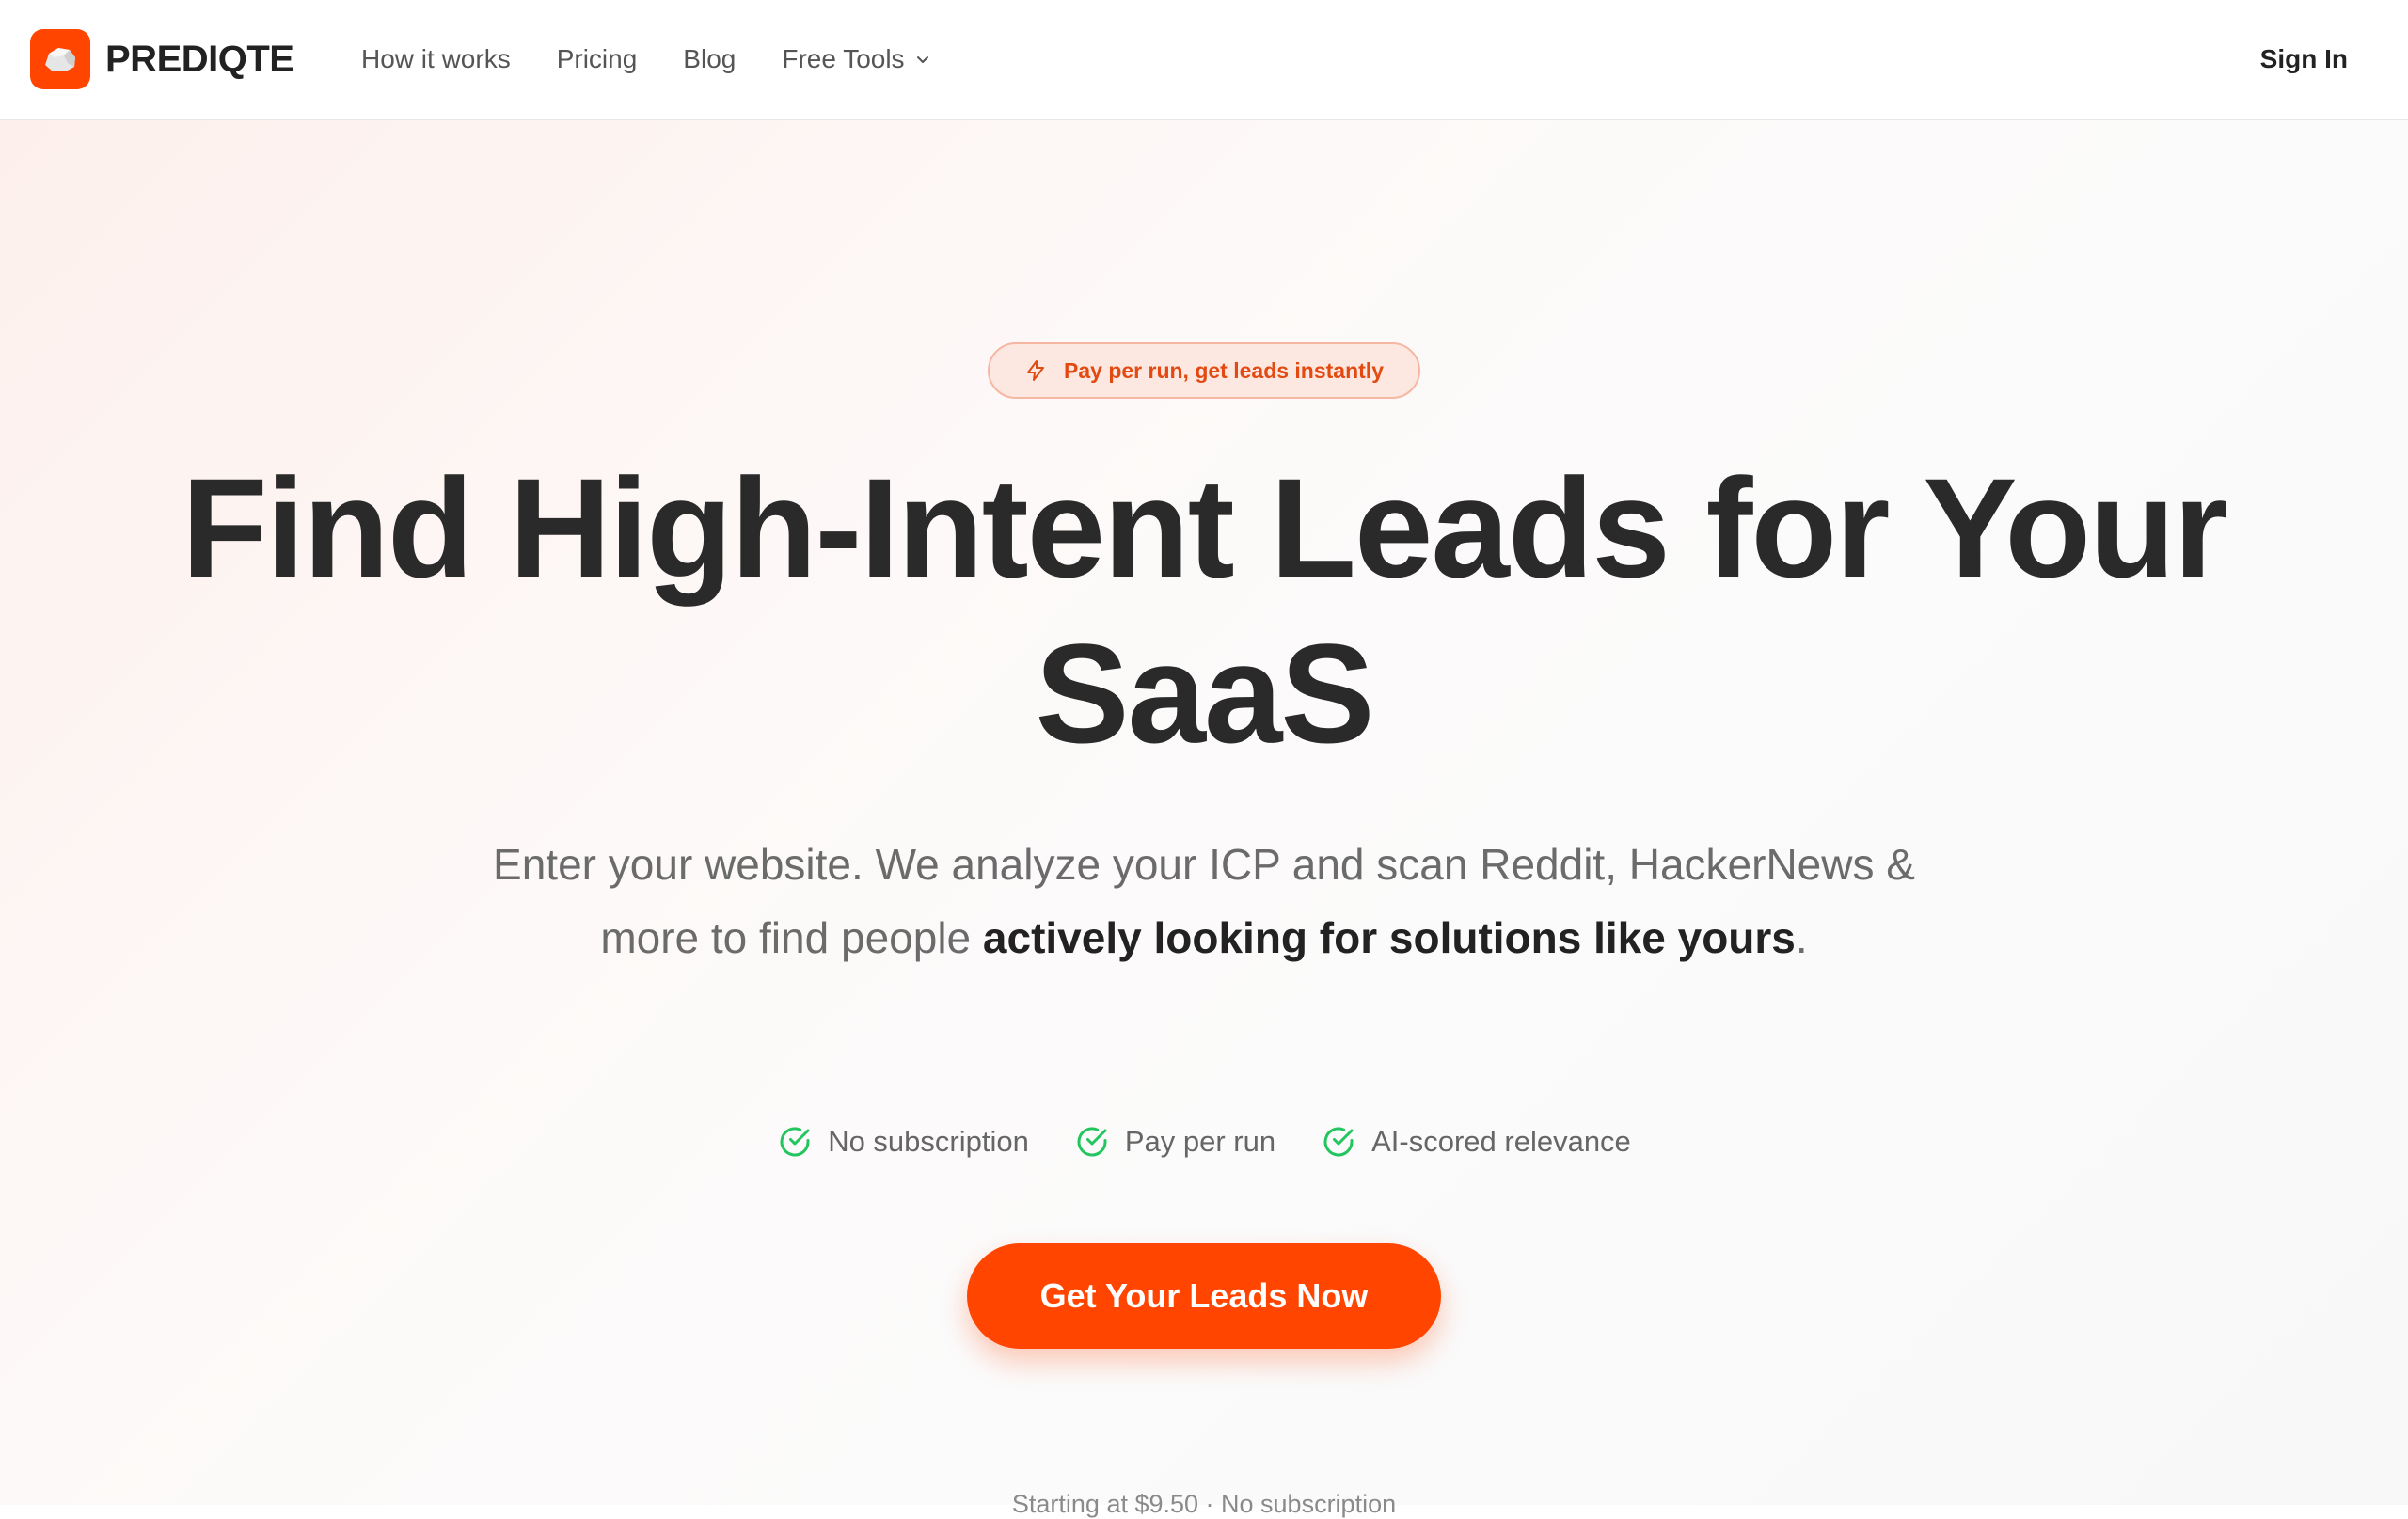 This screenshot has height=1519, width=2408. I want to click on promo-badge: Pay per run, get leads instantly, so click(1204, 370).